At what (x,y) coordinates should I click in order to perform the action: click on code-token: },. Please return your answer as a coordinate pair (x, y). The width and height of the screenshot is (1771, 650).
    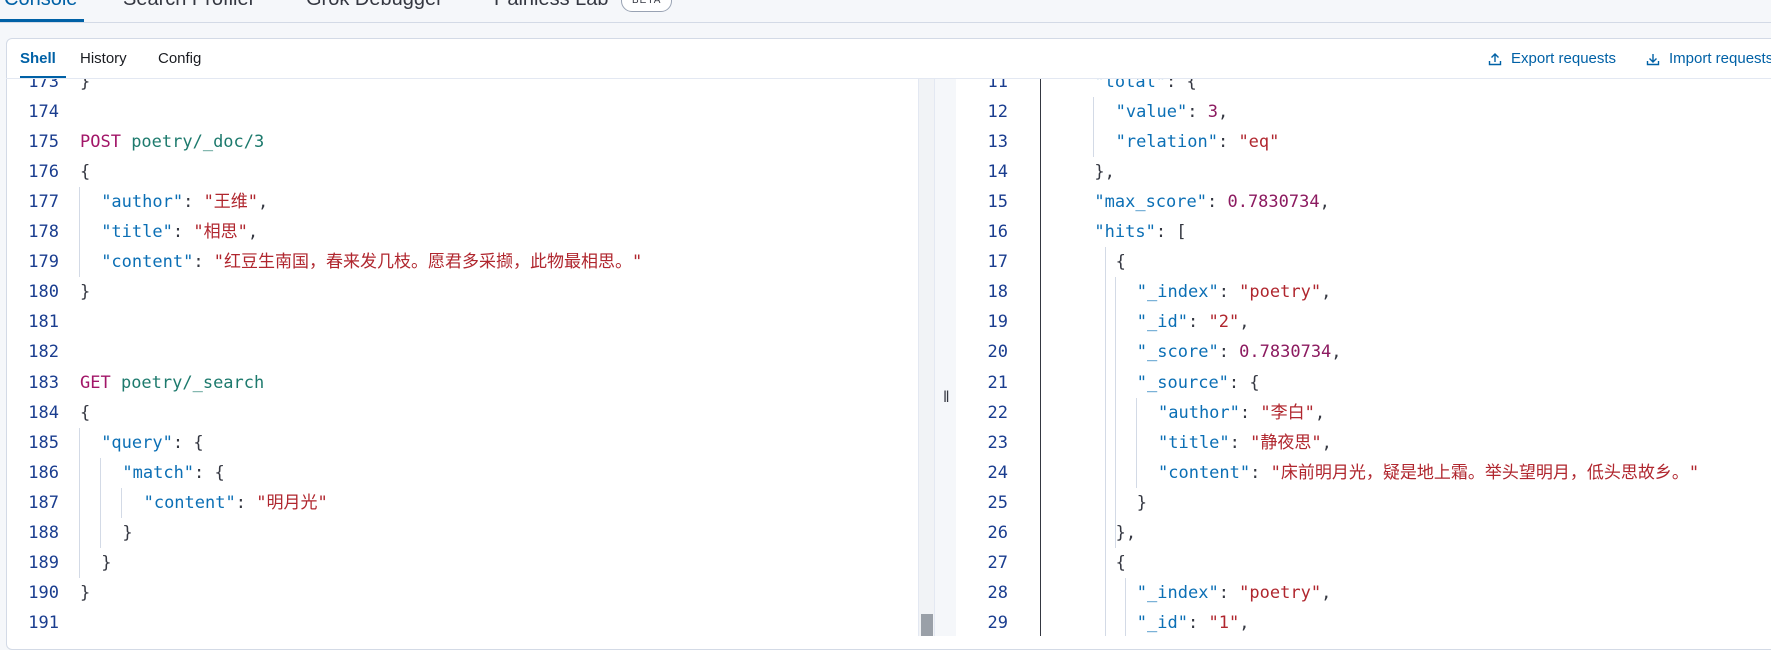
    Looking at the image, I should click on (1104, 172).